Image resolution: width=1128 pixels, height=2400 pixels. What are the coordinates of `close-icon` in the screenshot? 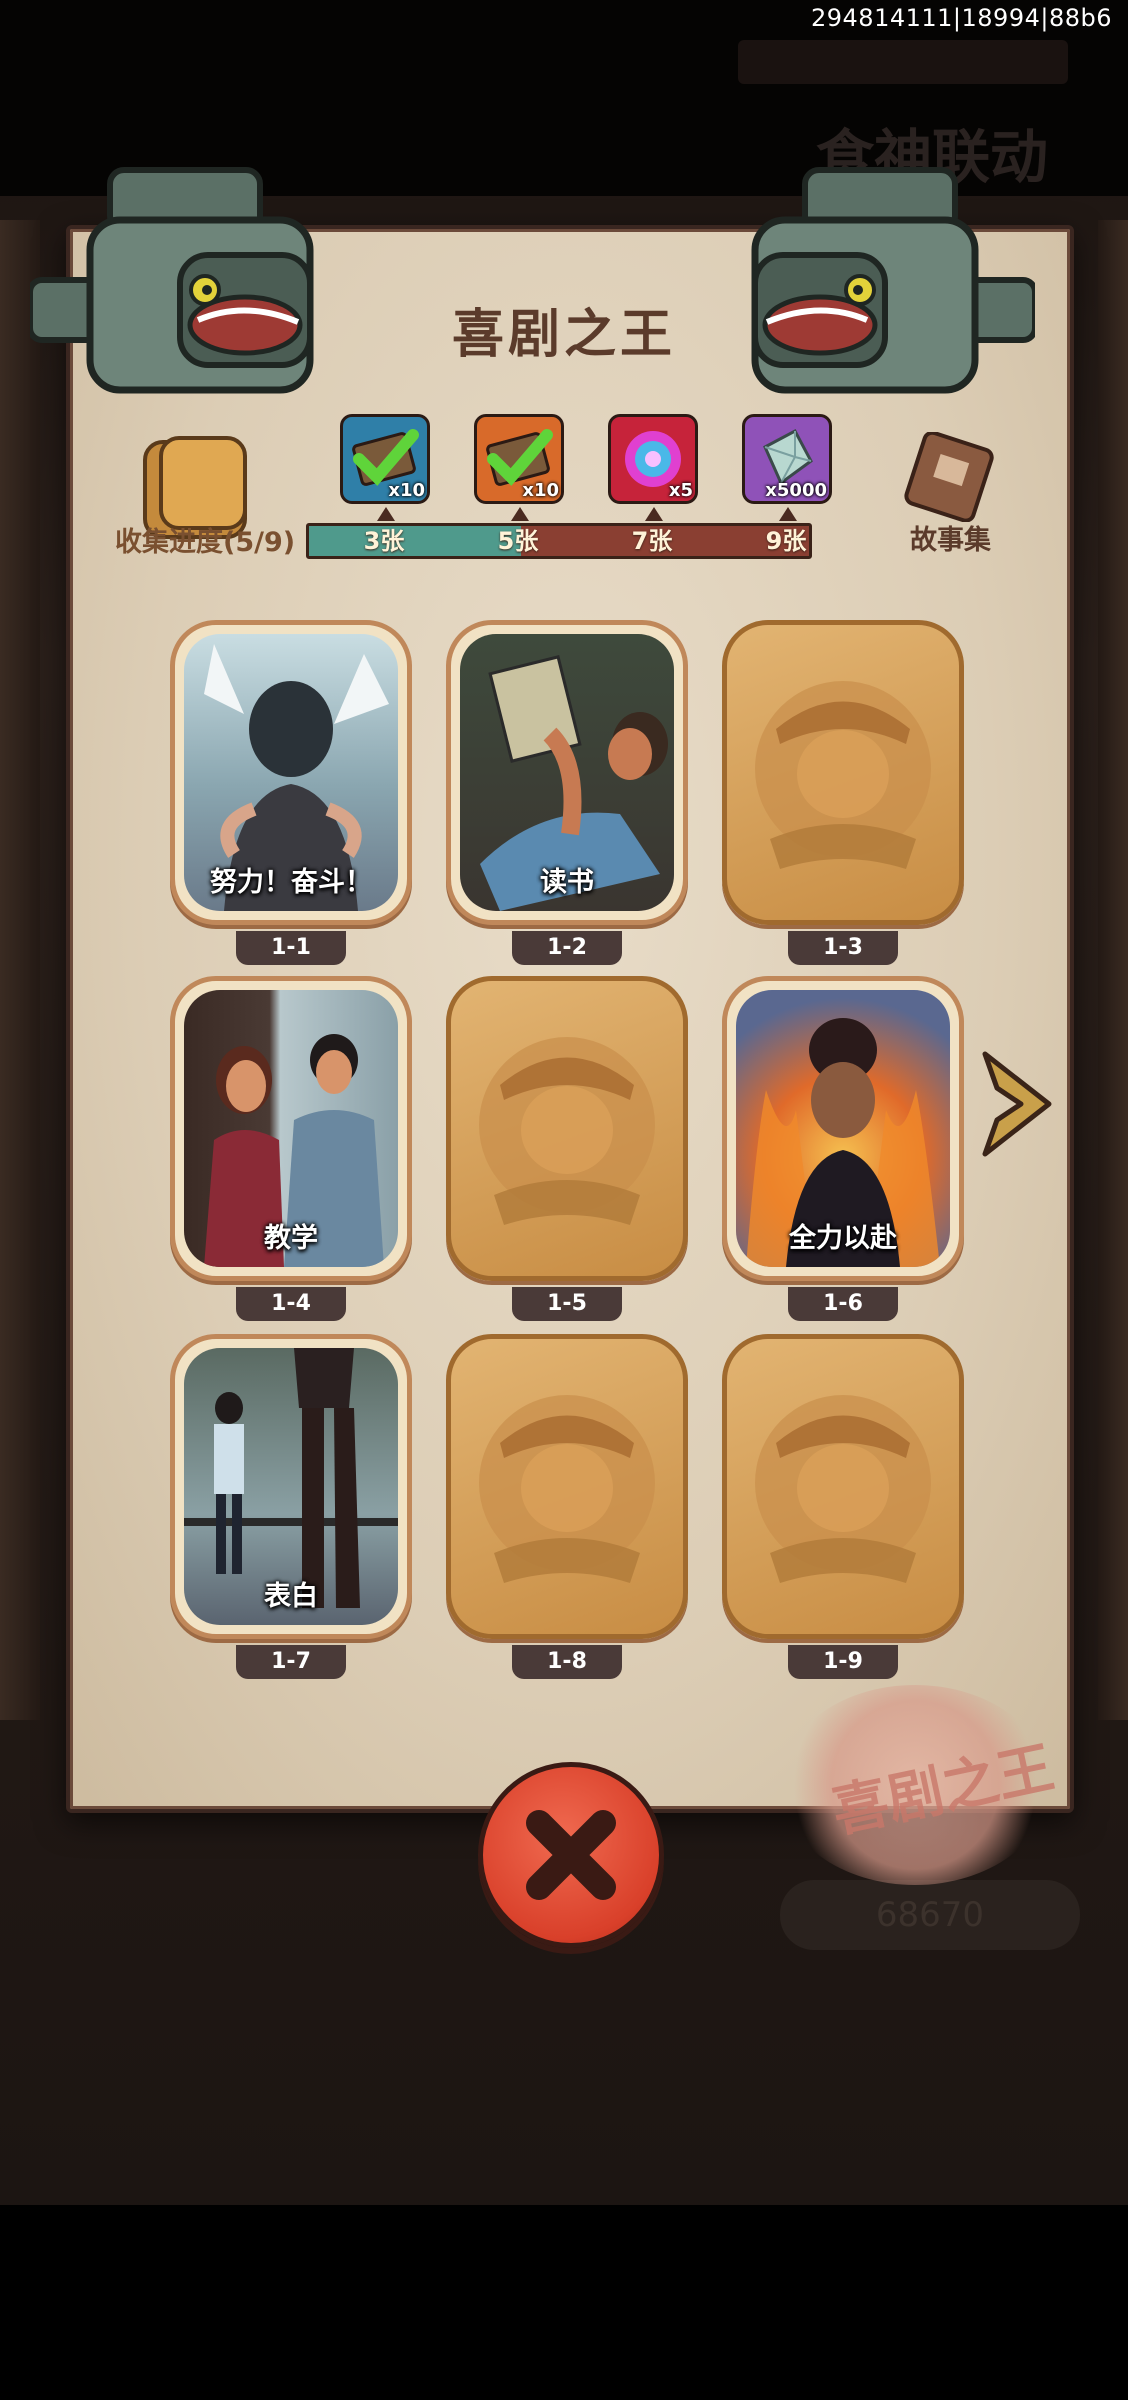 It's located at (571, 1855).